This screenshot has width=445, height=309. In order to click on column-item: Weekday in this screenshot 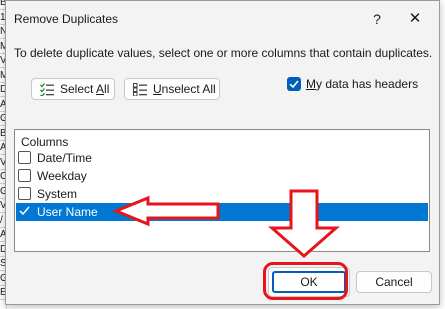, I will do `click(222, 176)`.